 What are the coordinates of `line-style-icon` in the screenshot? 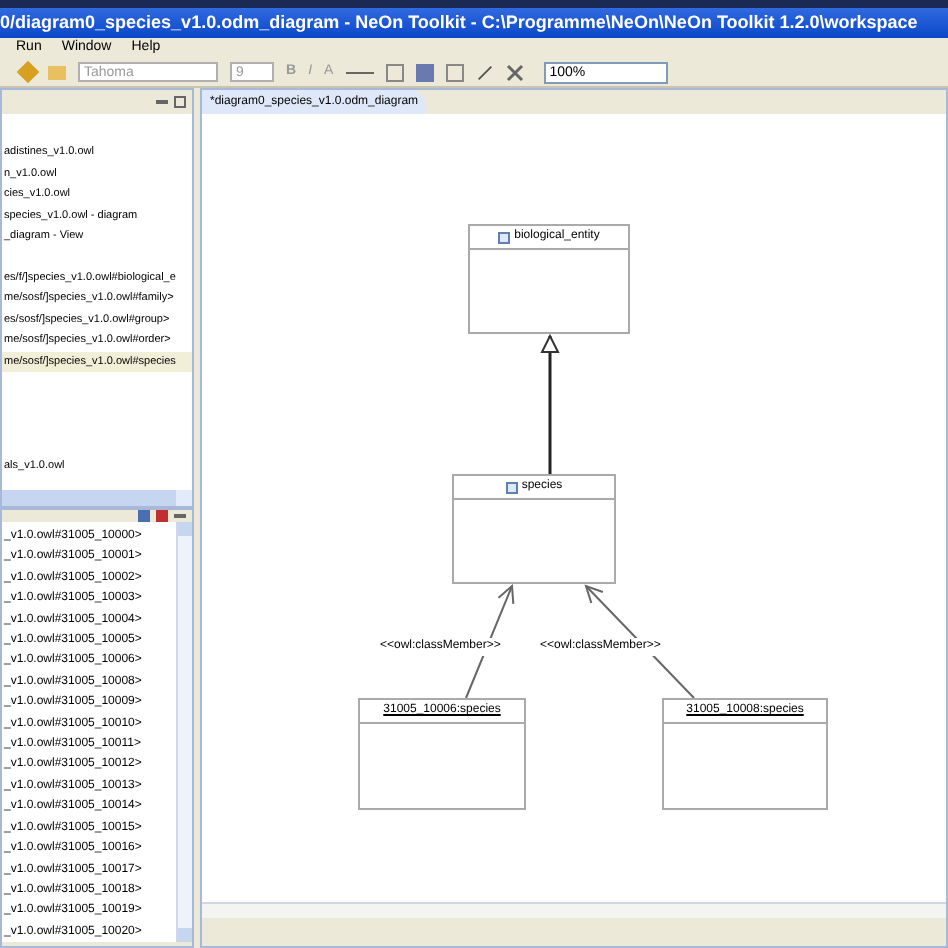 It's located at (359, 72).